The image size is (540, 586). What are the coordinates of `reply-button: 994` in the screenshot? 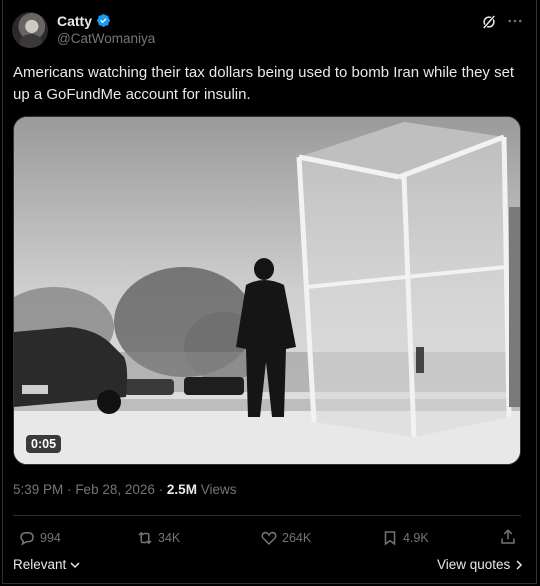 It's located at (39, 538).